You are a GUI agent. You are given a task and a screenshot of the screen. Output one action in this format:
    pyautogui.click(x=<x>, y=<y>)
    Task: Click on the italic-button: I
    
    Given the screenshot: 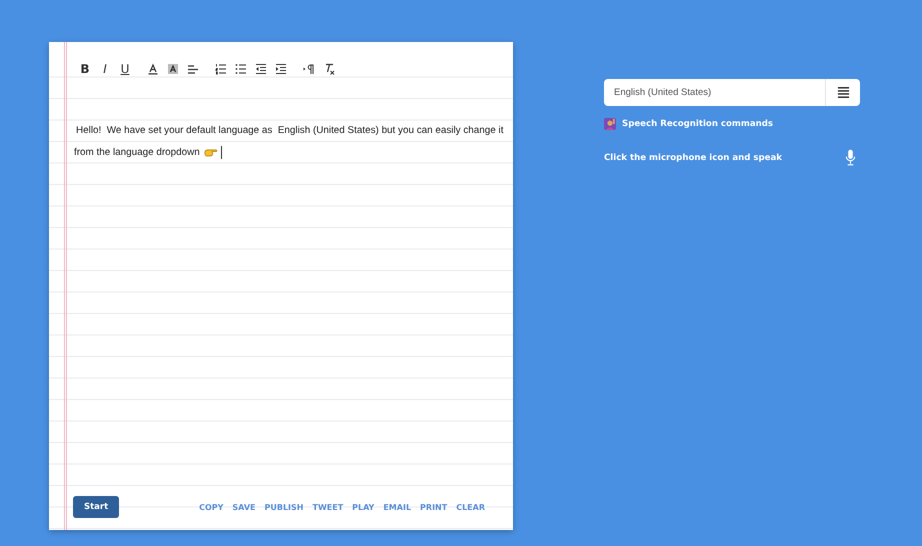 What is the action you would take?
    pyautogui.click(x=105, y=69)
    